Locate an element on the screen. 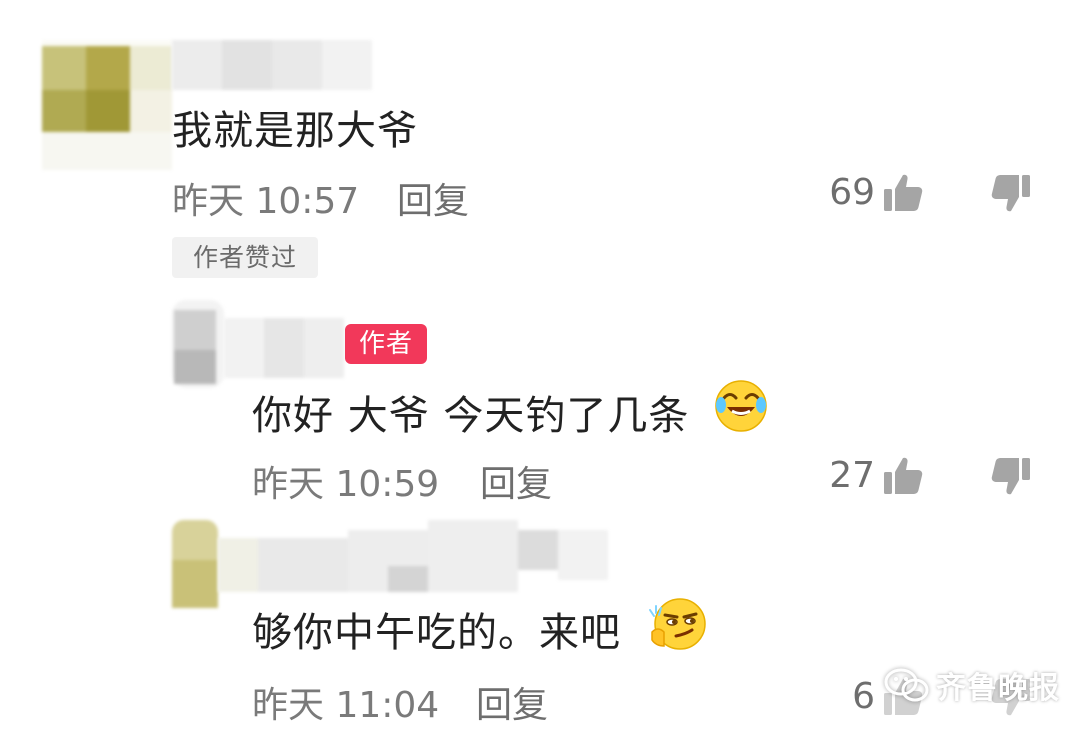 Image resolution: width=1080 pixels, height=733 pixels. author-liked-tag: 作者赞过 is located at coordinates (245, 257).